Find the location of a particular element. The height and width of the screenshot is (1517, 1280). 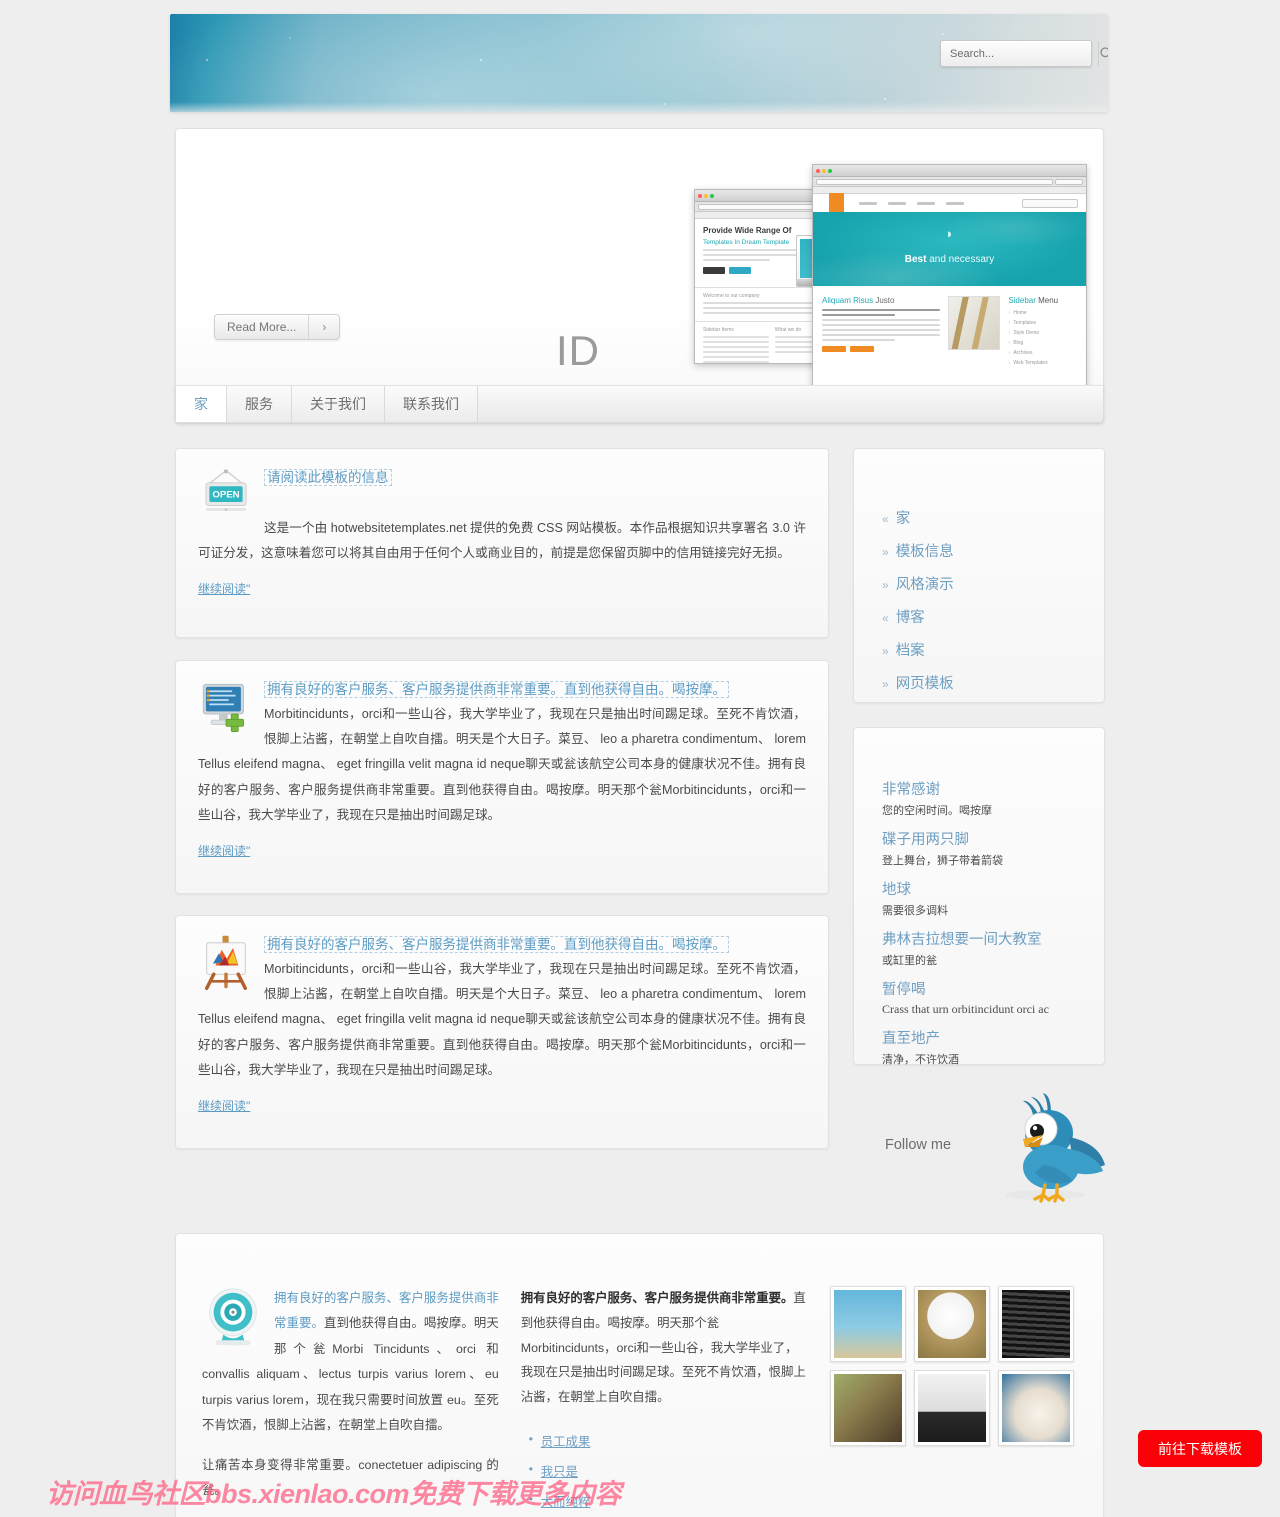

site-header is located at coordinates (639, 63).